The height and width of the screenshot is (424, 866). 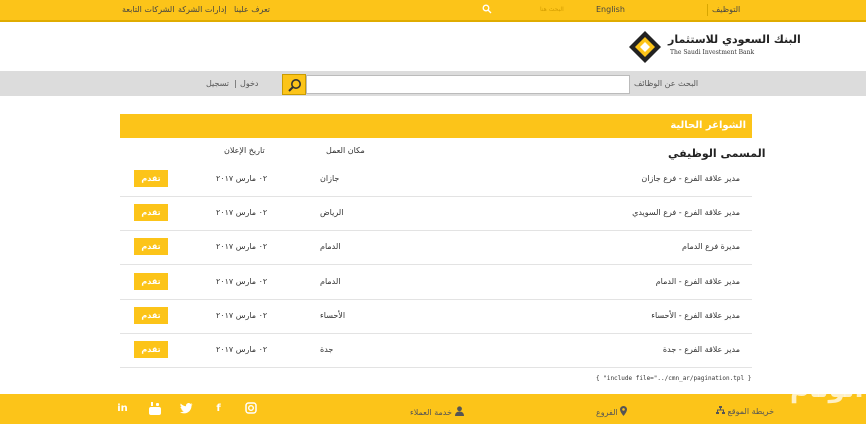 I want to click on column-header-title: المسمى الوظيفي, so click(x=717, y=153).